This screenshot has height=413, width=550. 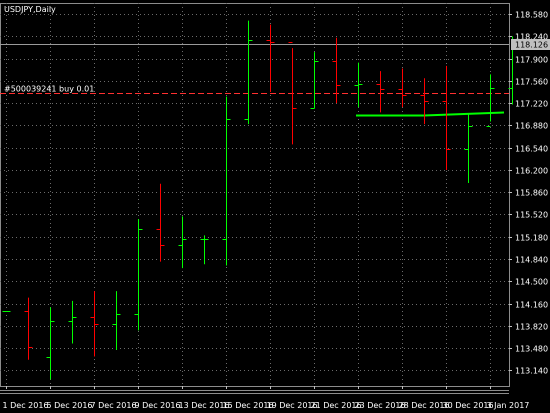 What do you see at coordinates (531, 15) in the screenshot?
I see `y-tick-label: 118.580` at bounding box center [531, 15].